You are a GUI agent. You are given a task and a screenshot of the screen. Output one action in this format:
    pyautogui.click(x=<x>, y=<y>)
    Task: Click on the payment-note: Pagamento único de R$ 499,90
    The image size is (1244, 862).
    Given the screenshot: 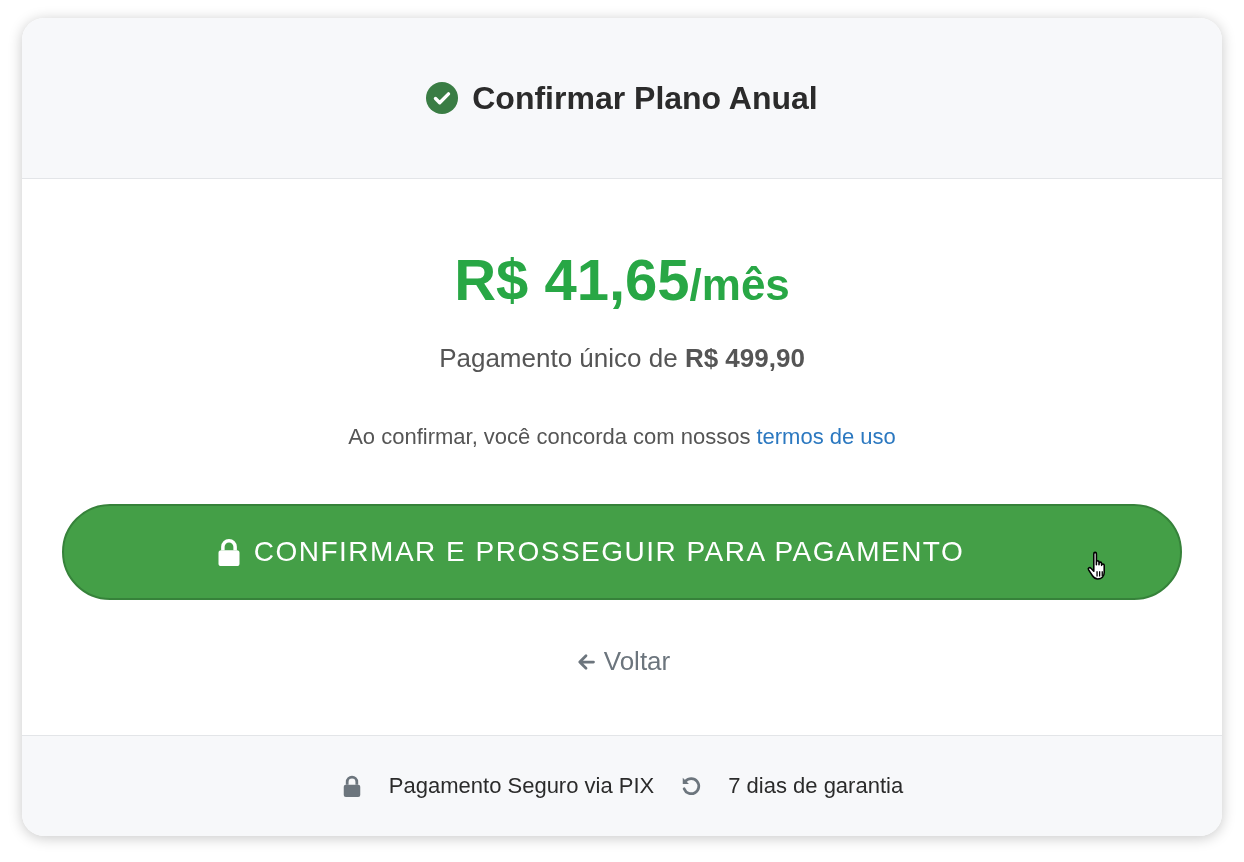 What is the action you would take?
    pyautogui.click(x=622, y=358)
    